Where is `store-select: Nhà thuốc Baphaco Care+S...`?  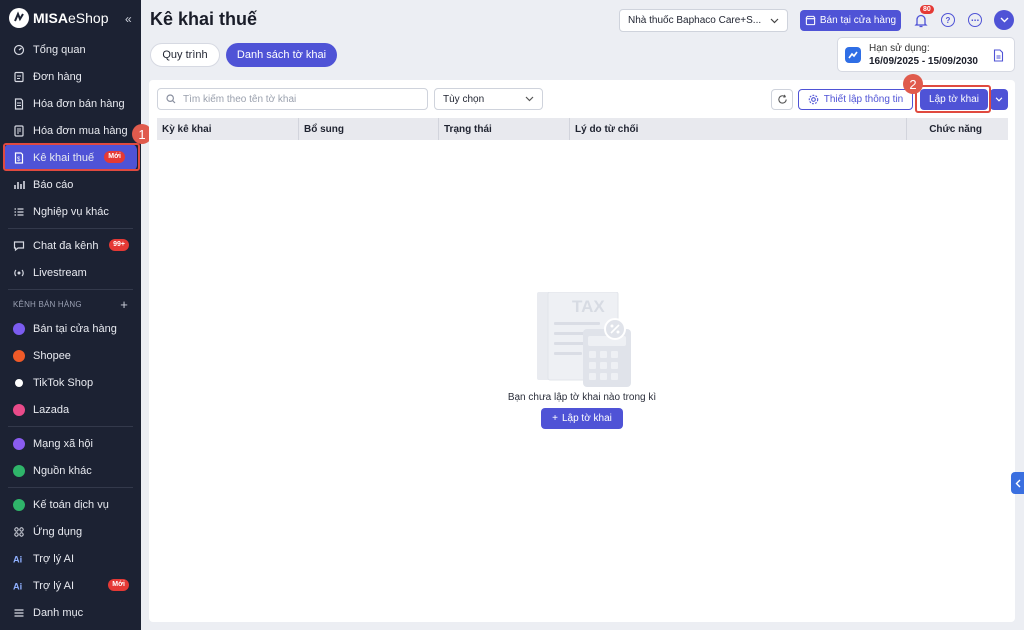 store-select: Nhà thuốc Baphaco Care+S... is located at coordinates (703, 20).